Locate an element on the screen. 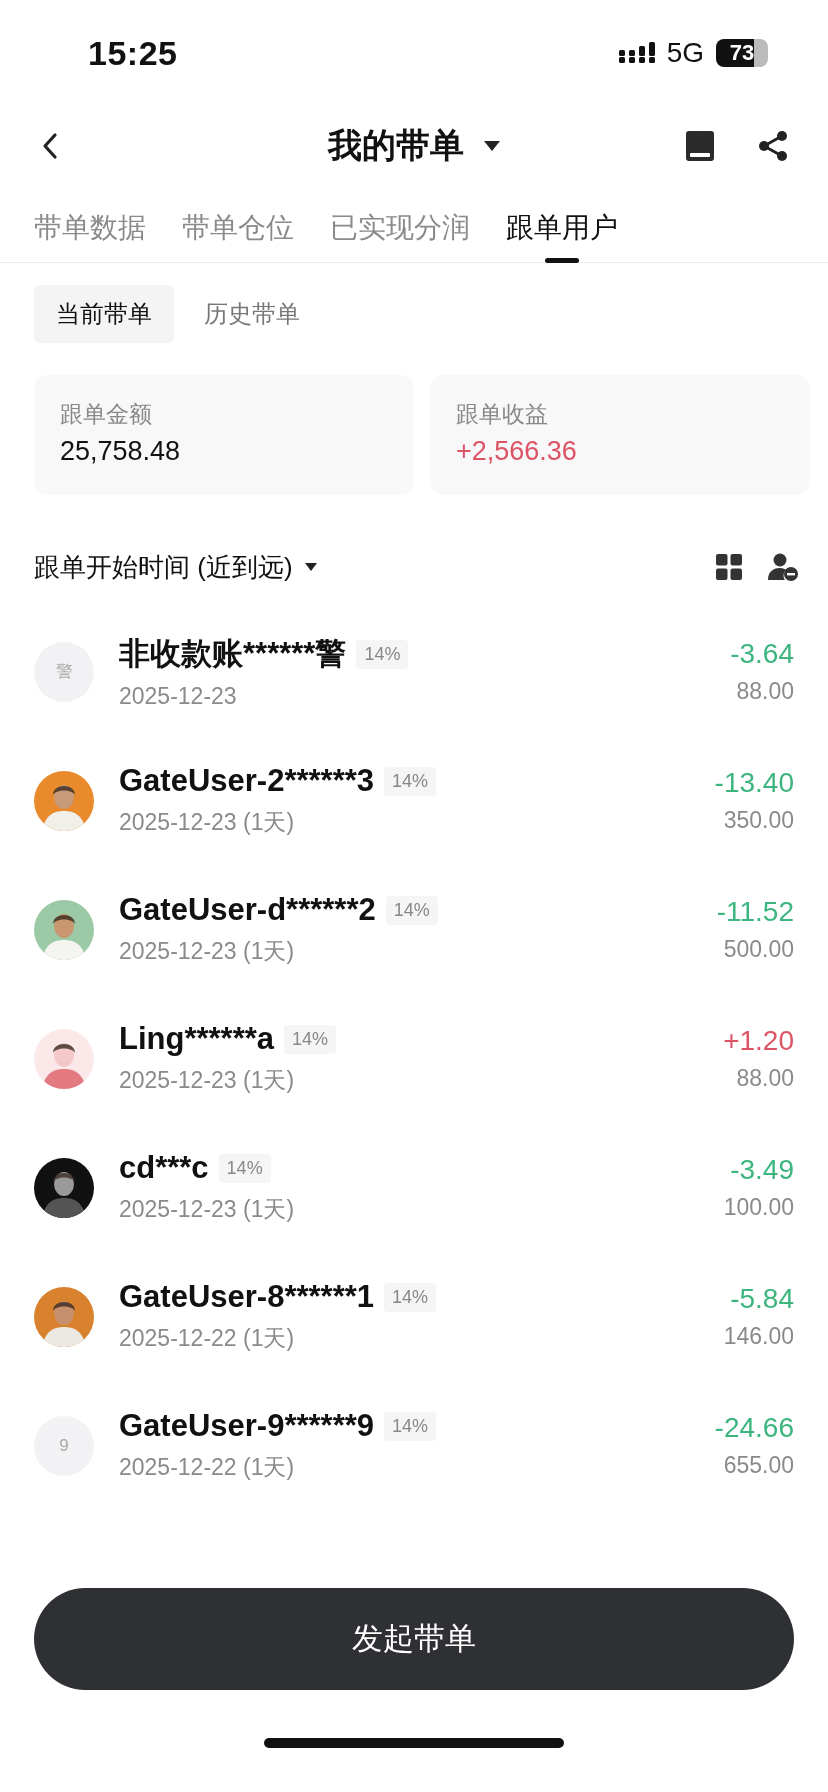 This screenshot has width=828, height=1792. follow-amount: 100.00 is located at coordinates (758, 1207).